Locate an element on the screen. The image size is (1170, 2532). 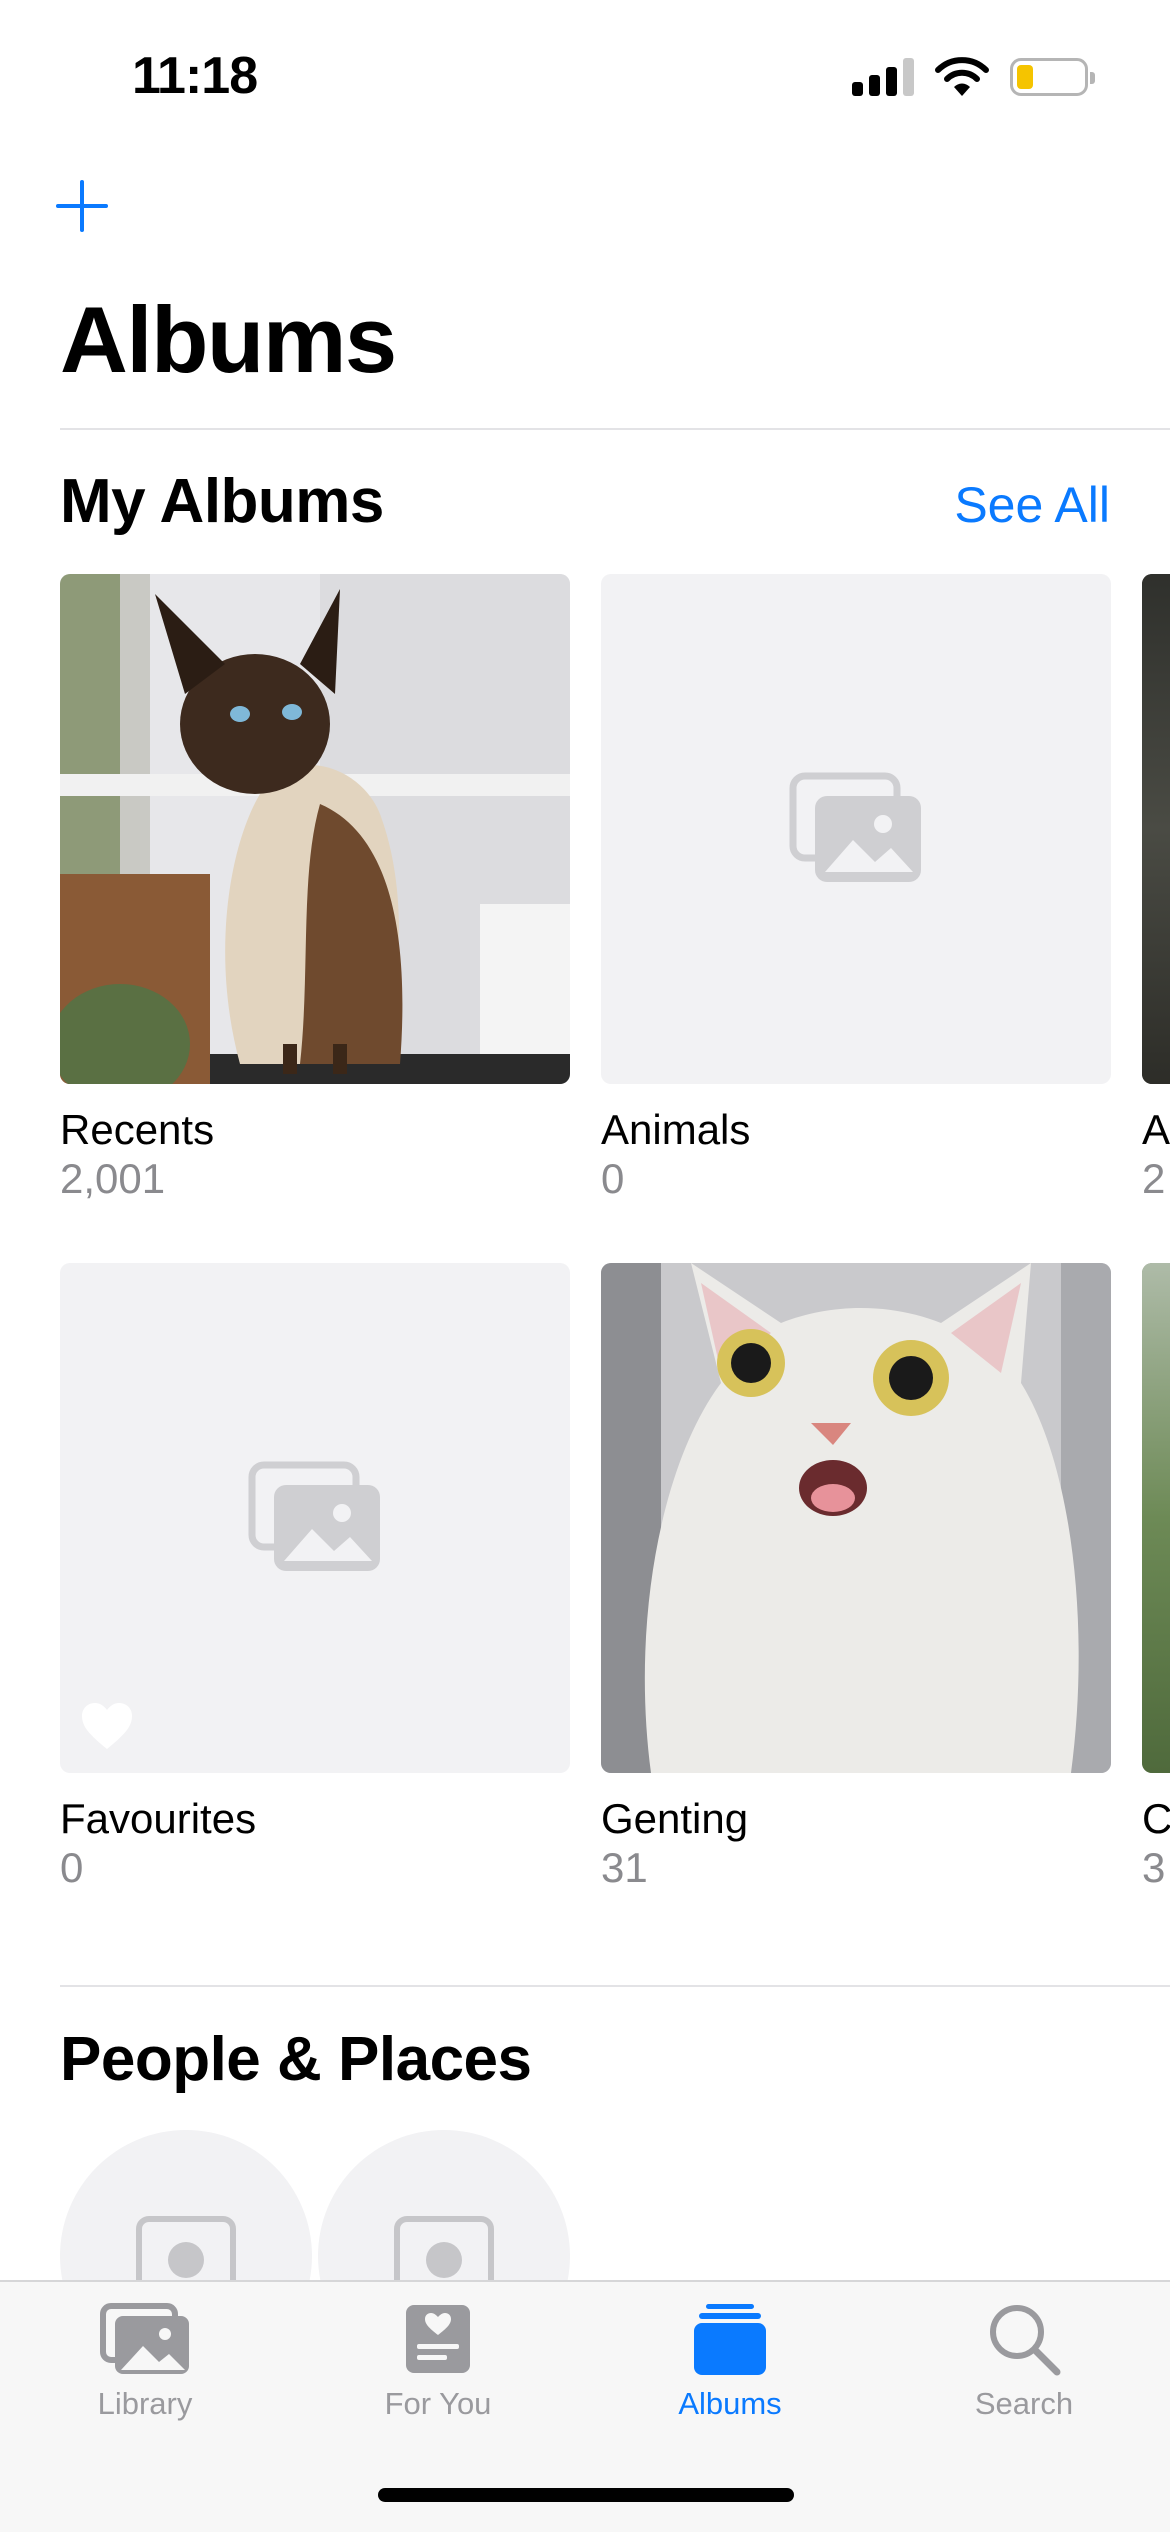
section-divider is located at coordinates (615, 1986).